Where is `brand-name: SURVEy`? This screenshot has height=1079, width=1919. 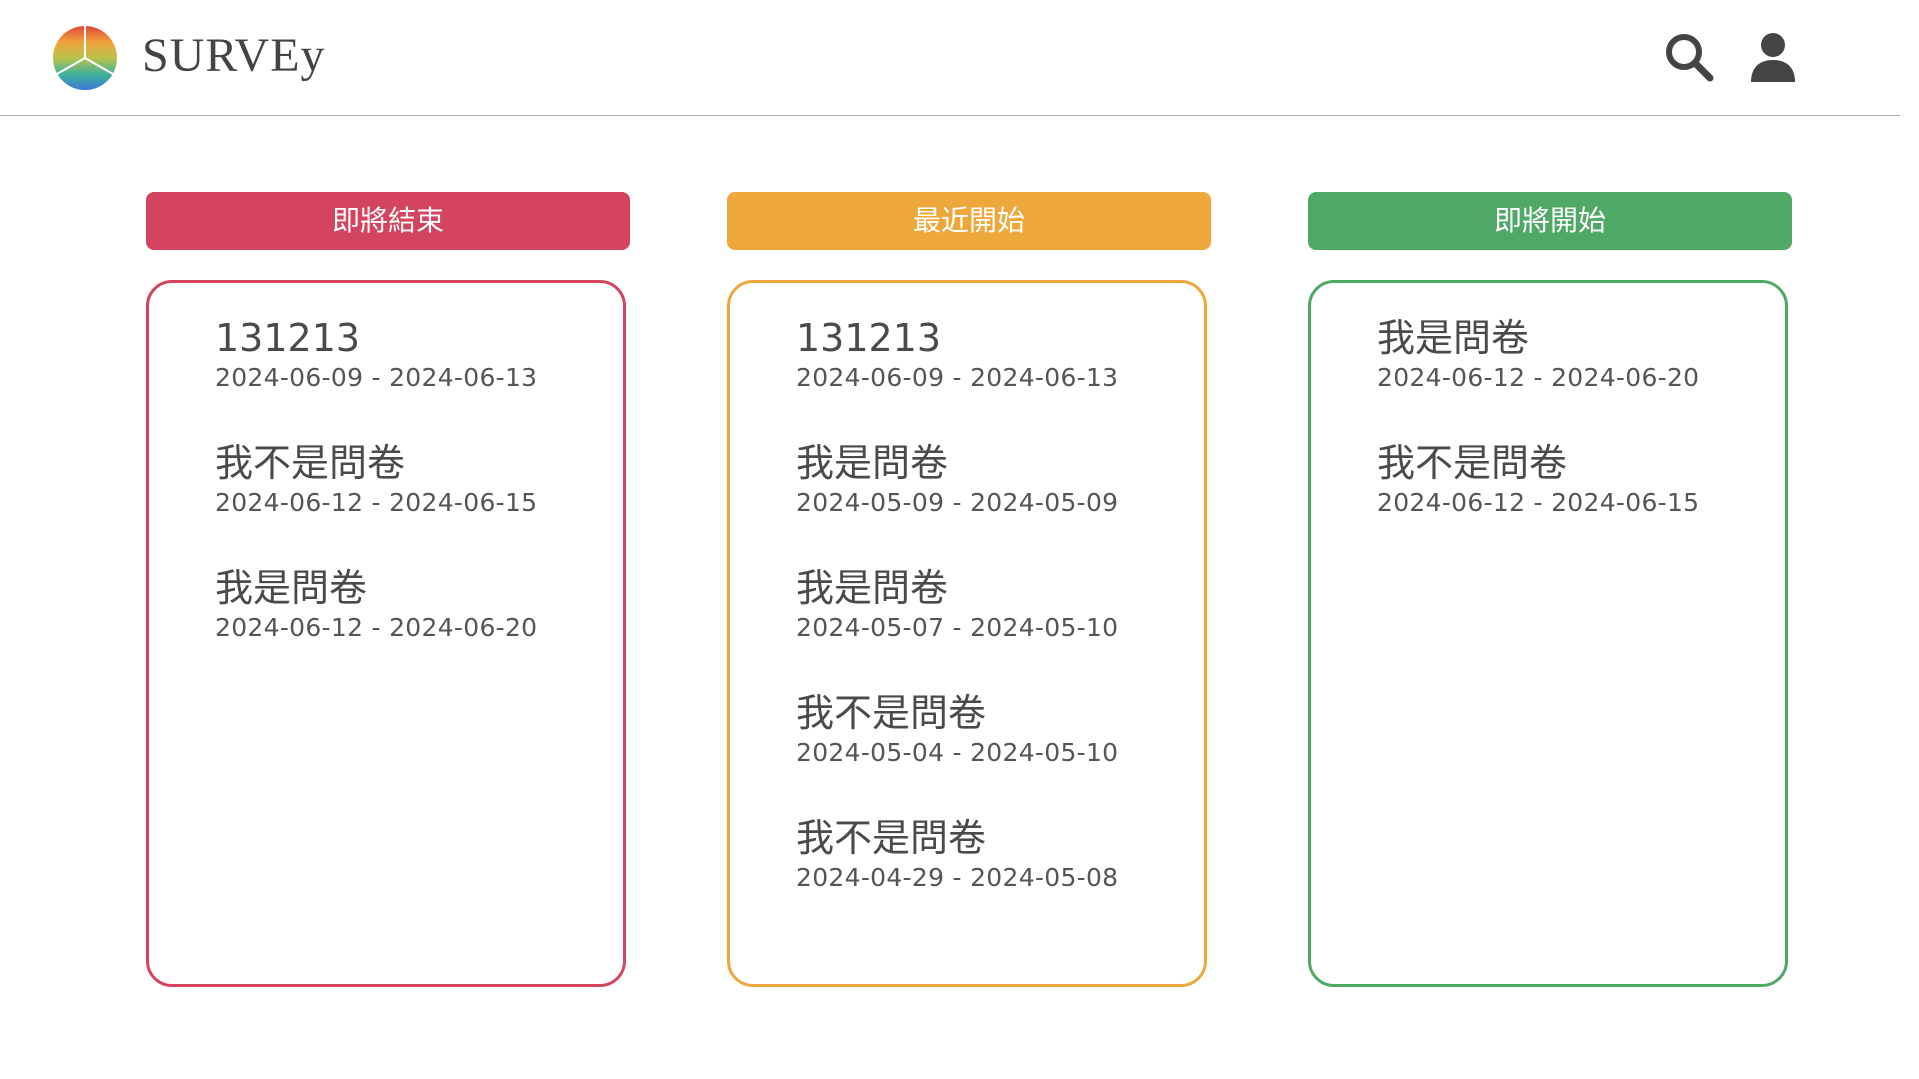
brand-name: SURVEy is located at coordinates (234, 56).